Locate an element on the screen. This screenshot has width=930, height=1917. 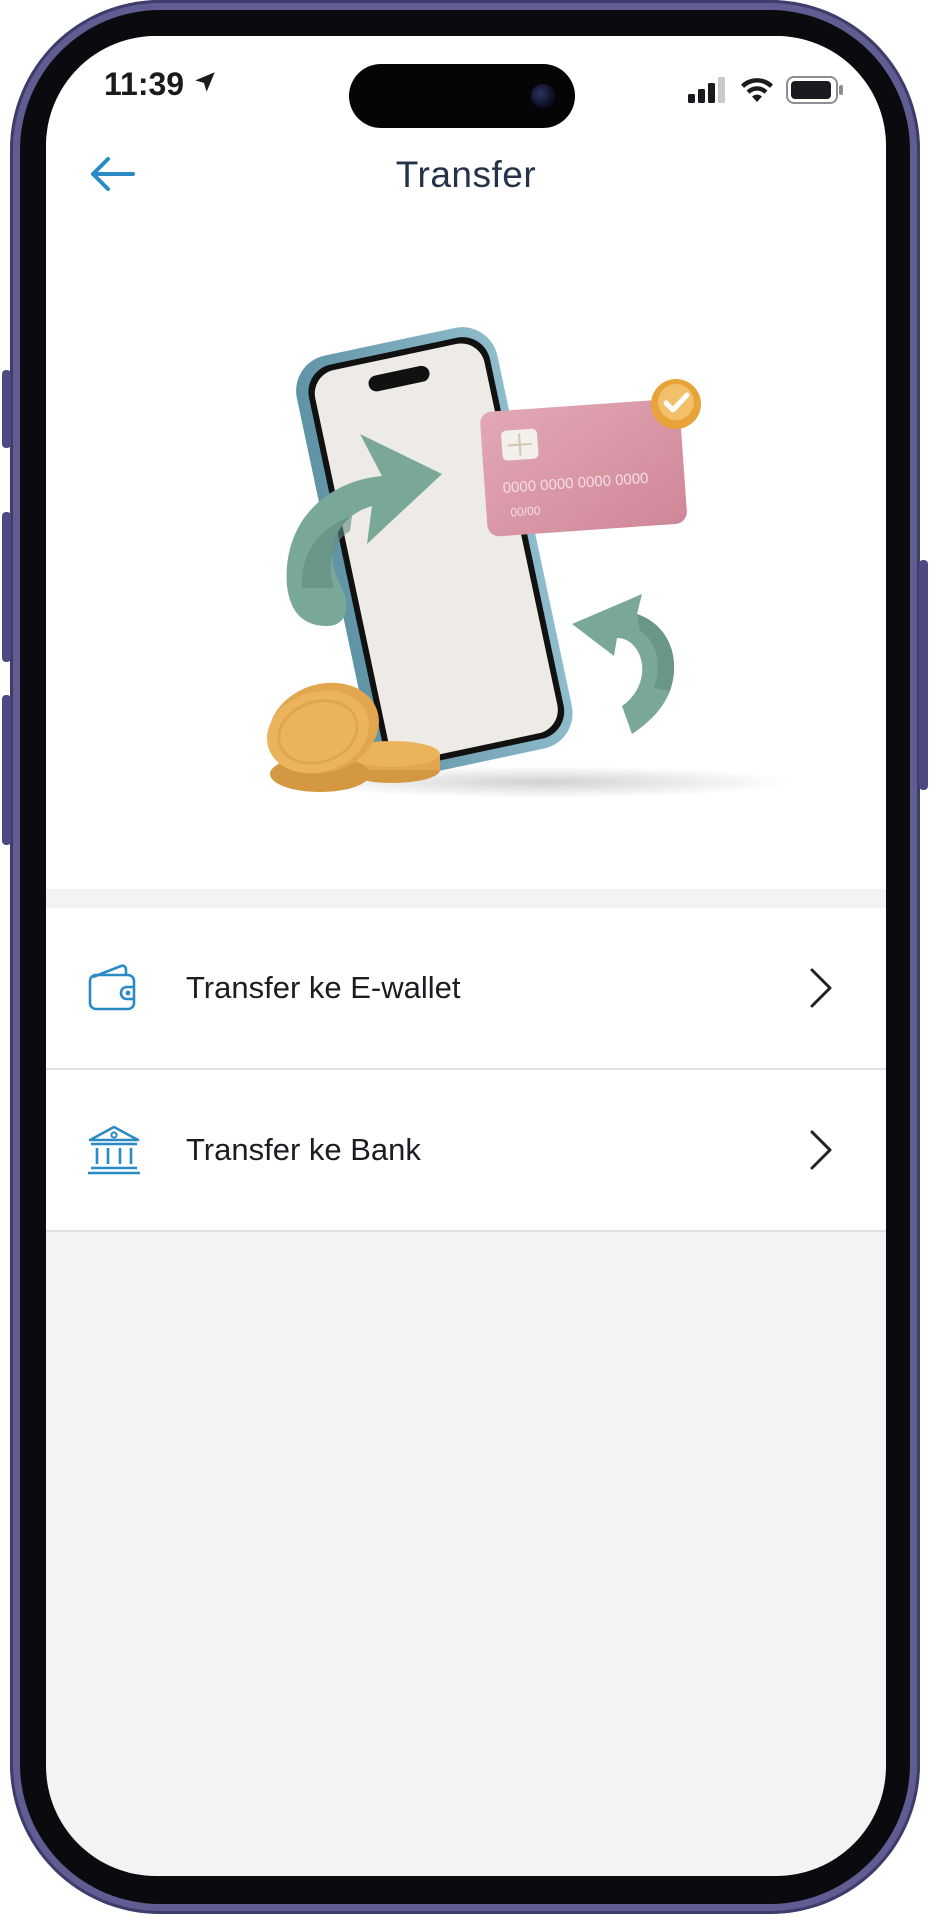
menu-item-label: Transfer ke E-wallet is located at coordinates (323, 987).